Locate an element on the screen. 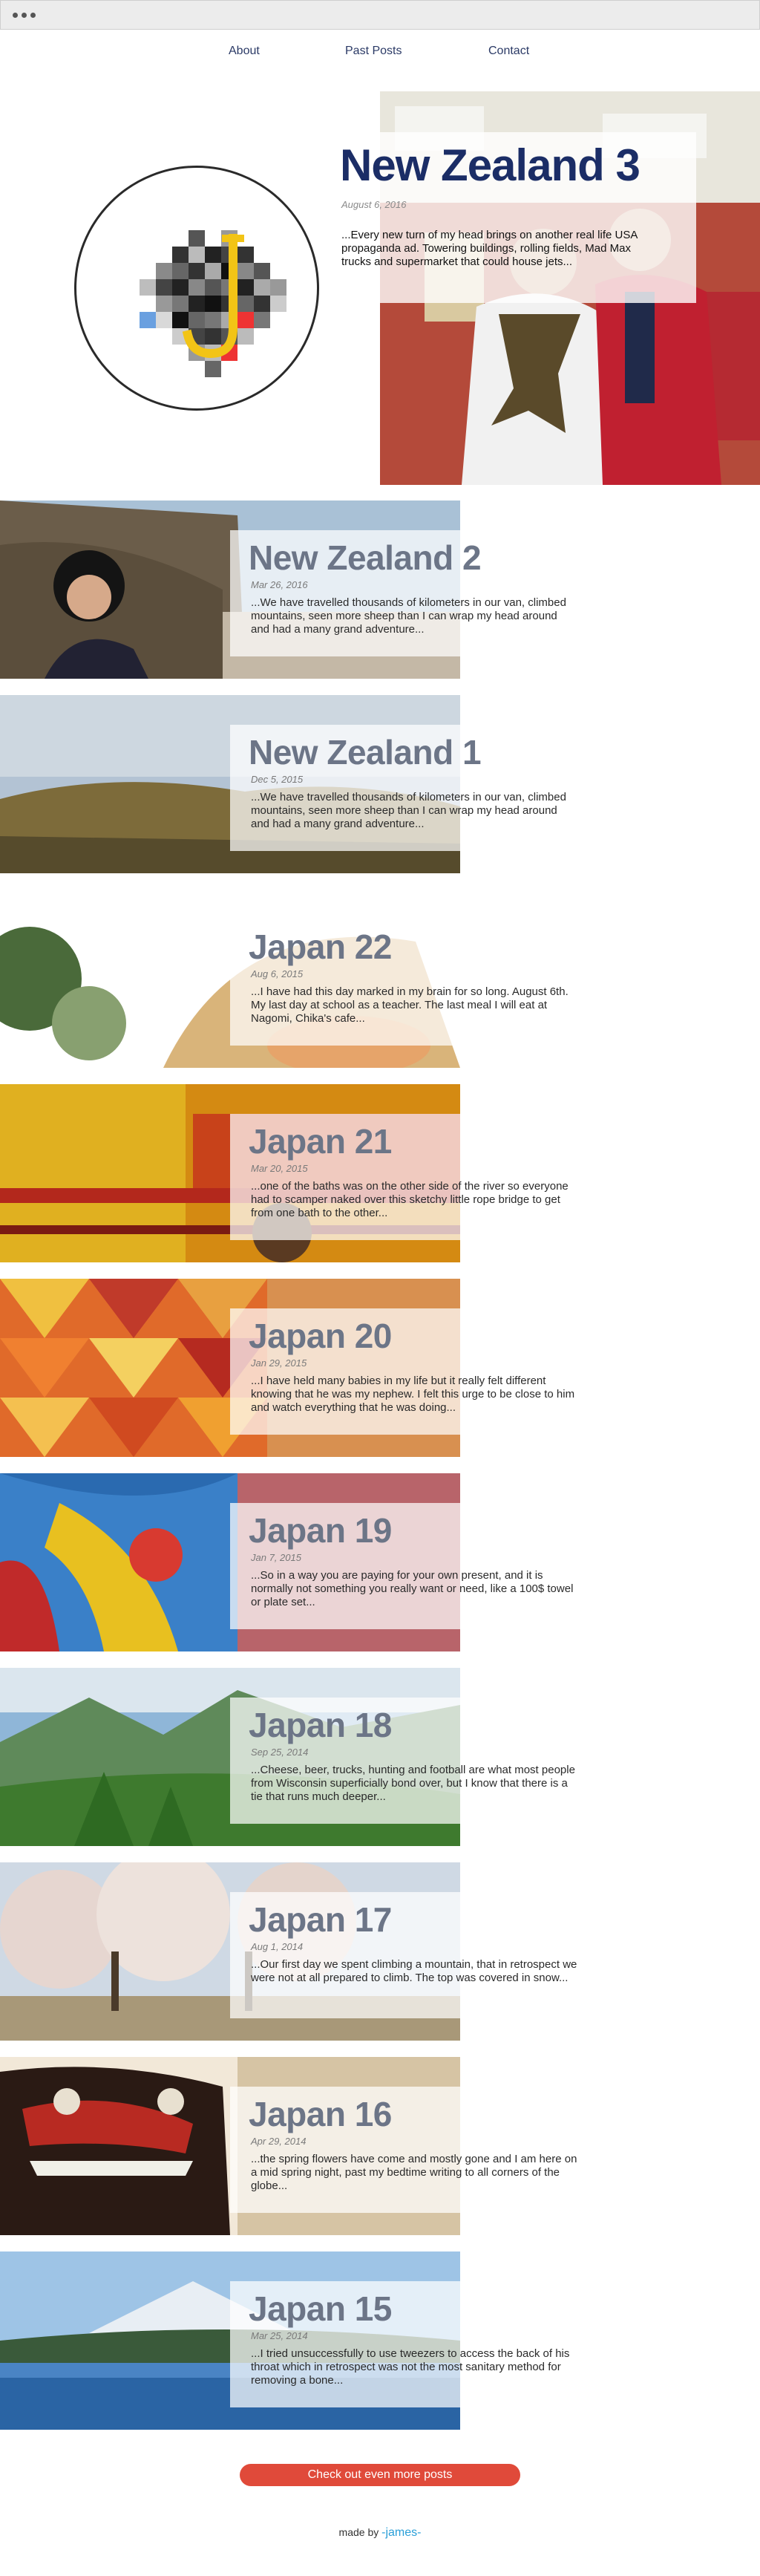 The height and width of the screenshot is (2576, 760). footer-prefix: made by is located at coordinates (358, 2532).